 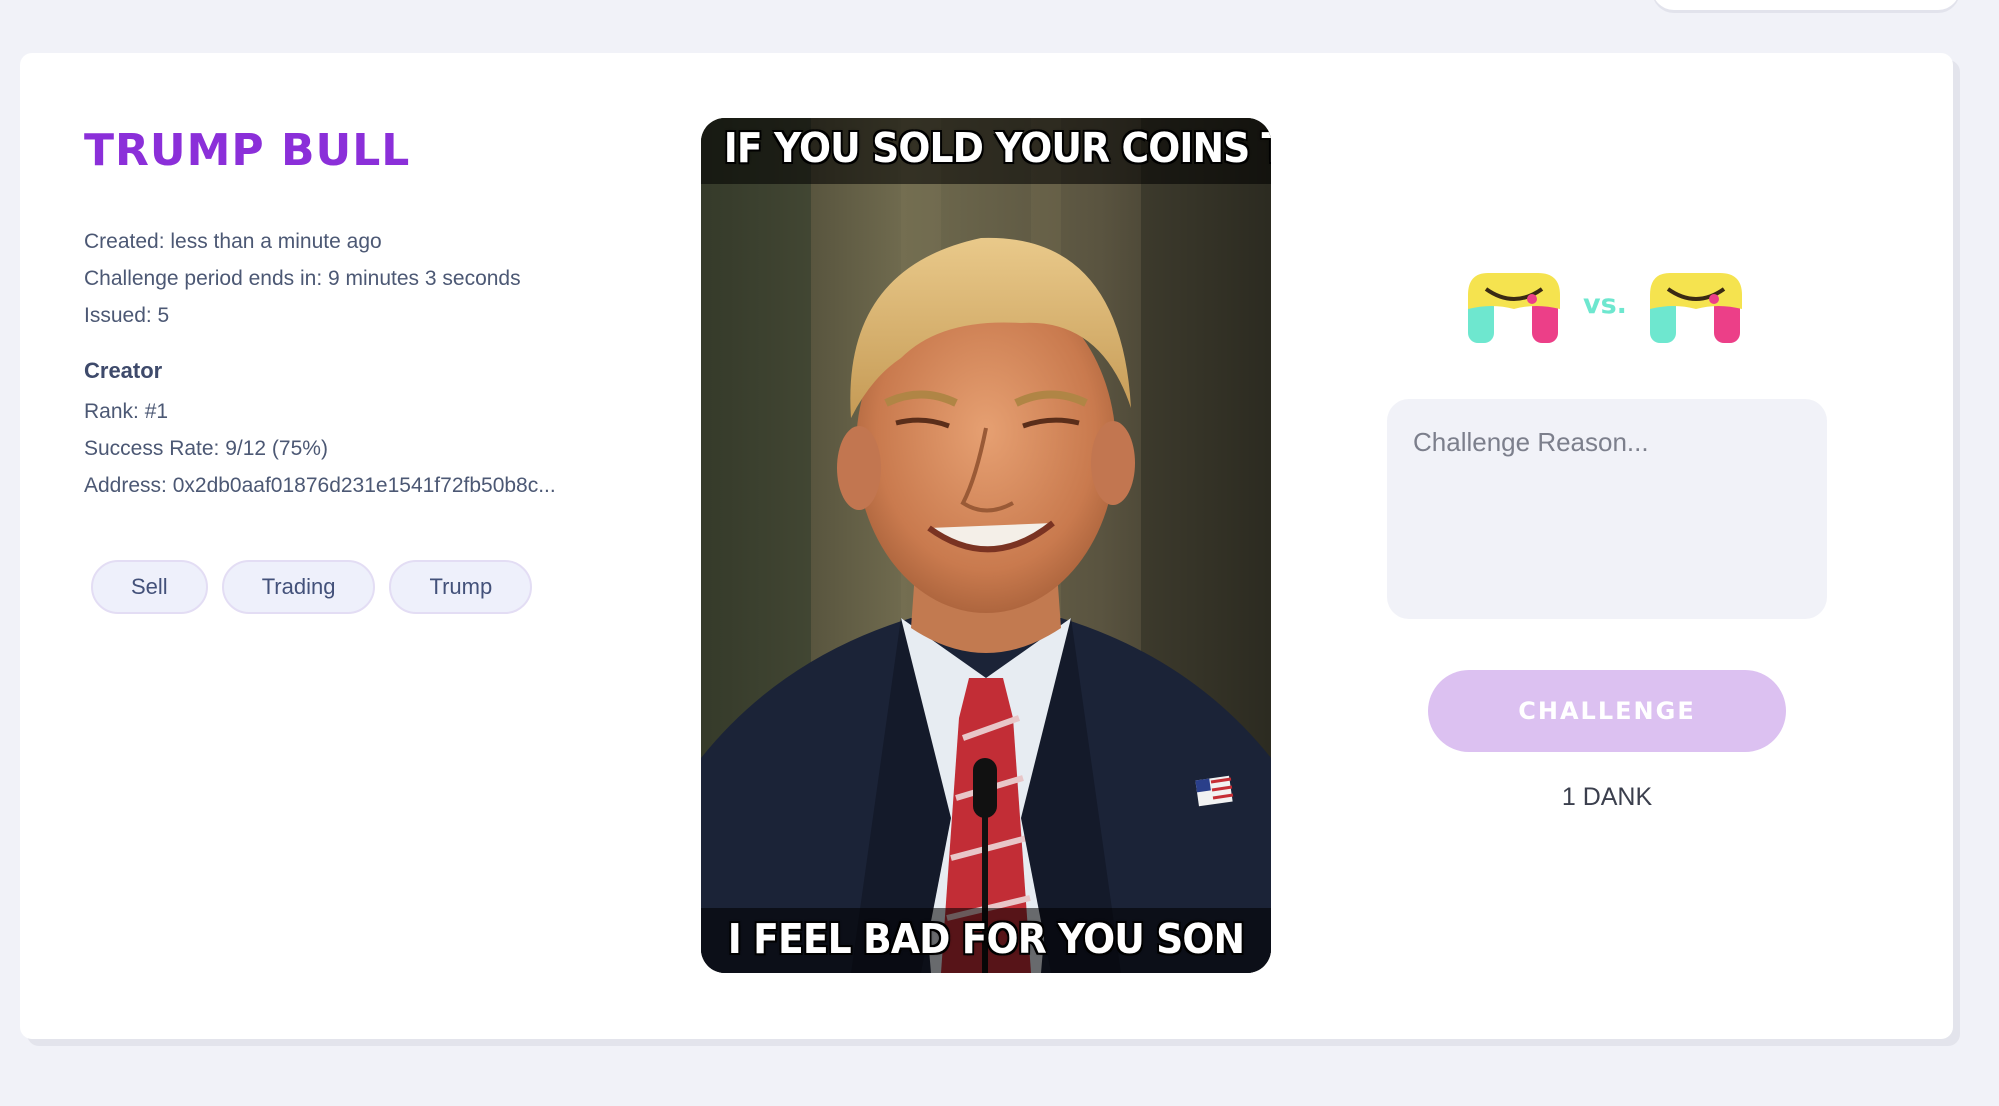 I want to click on vs-label: vs., so click(x=1605, y=304).